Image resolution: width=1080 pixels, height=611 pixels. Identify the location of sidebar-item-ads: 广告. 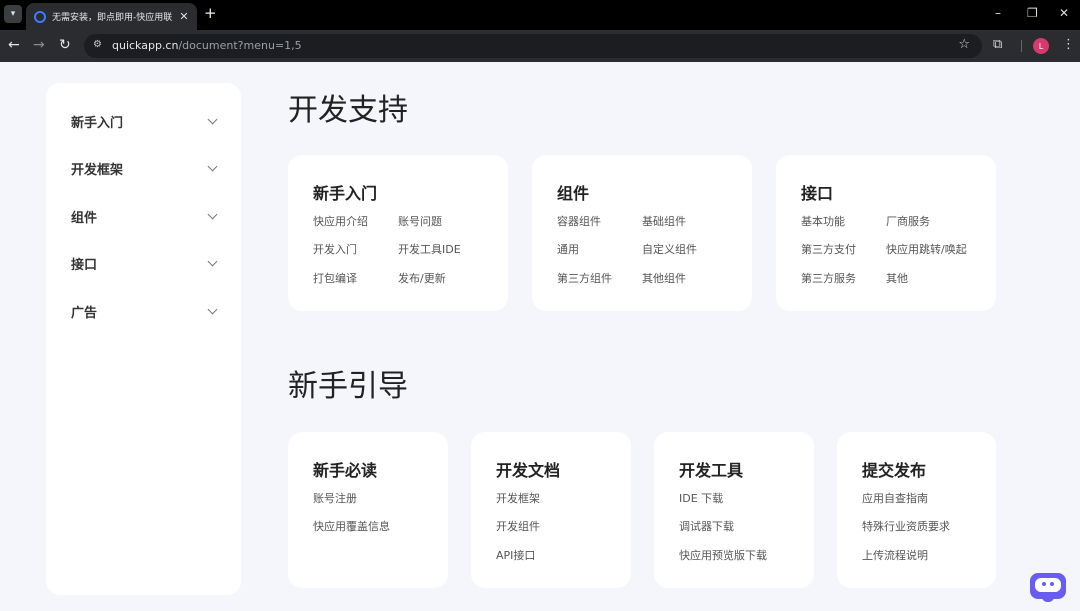
(144, 311).